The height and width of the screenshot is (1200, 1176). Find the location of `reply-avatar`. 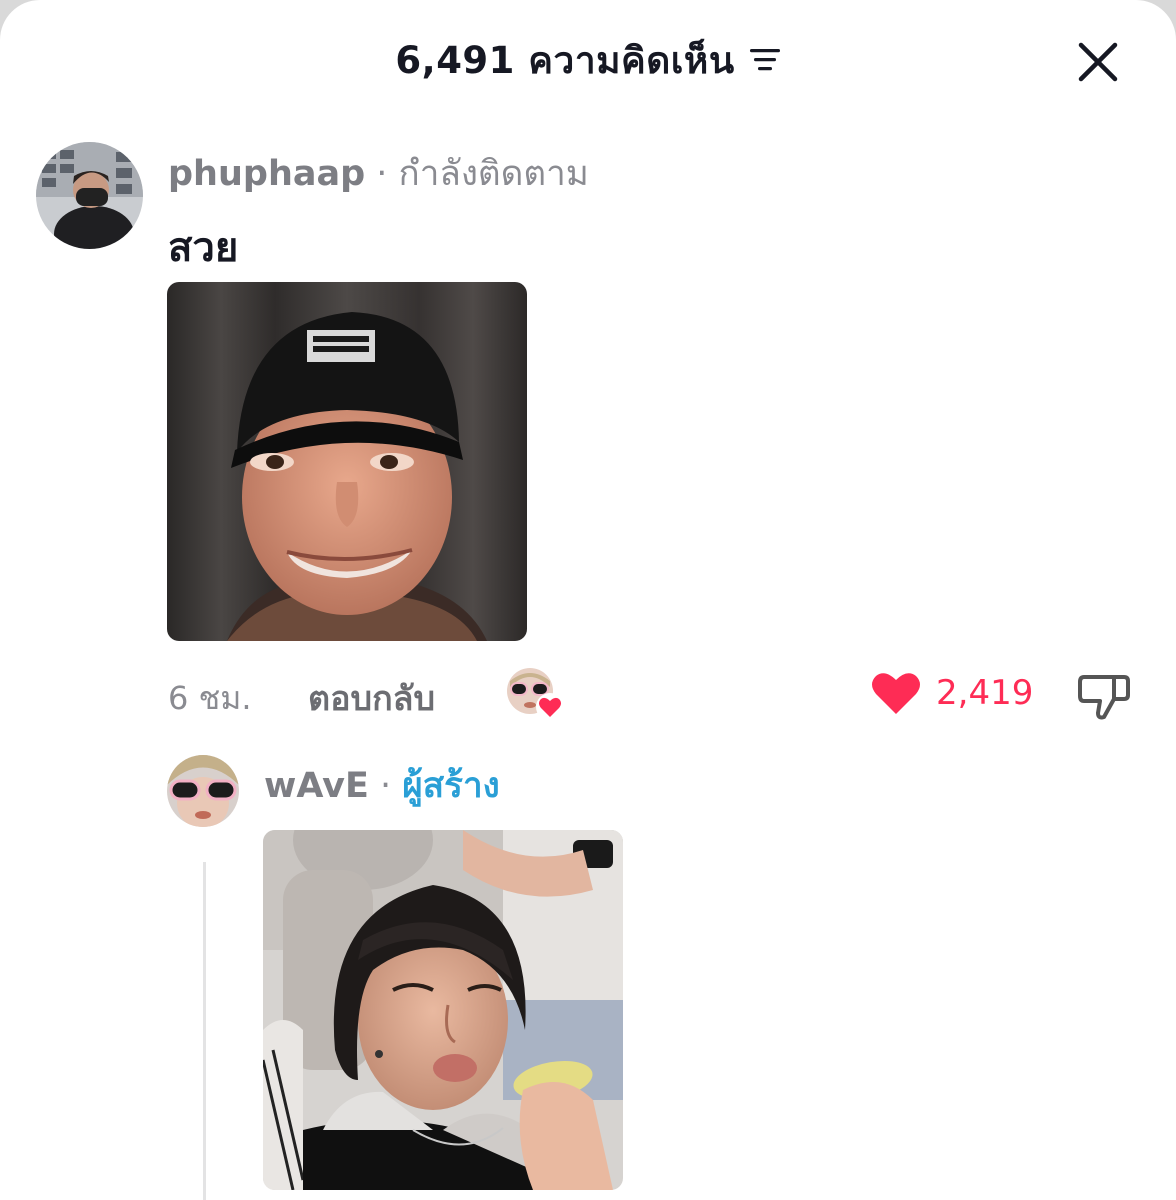

reply-avatar is located at coordinates (203, 791).